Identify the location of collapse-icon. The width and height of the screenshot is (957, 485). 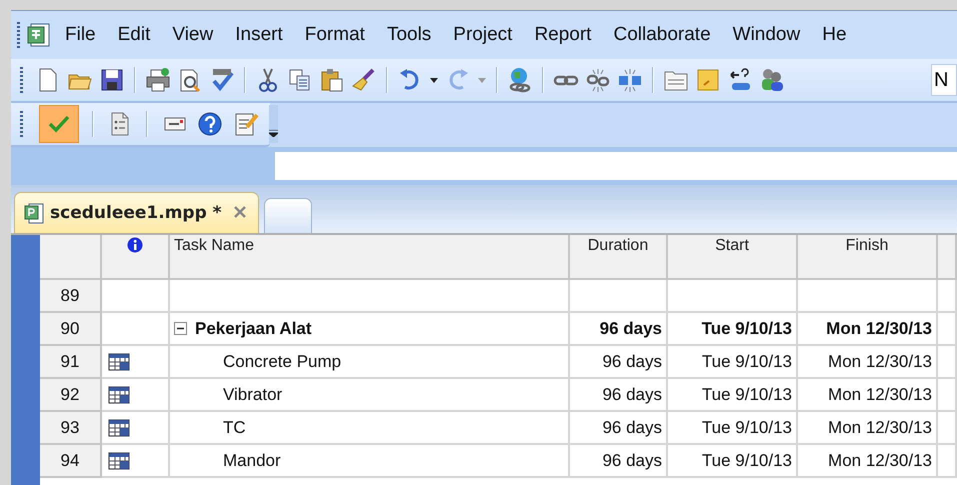
(180, 328).